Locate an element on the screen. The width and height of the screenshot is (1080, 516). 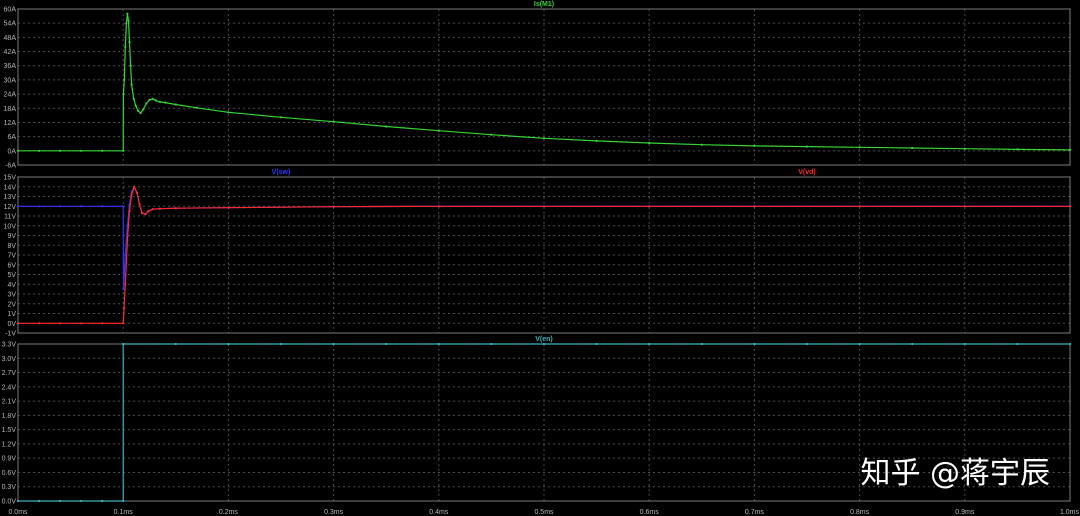
y-tick-label: 2.7V is located at coordinates (9, 373).